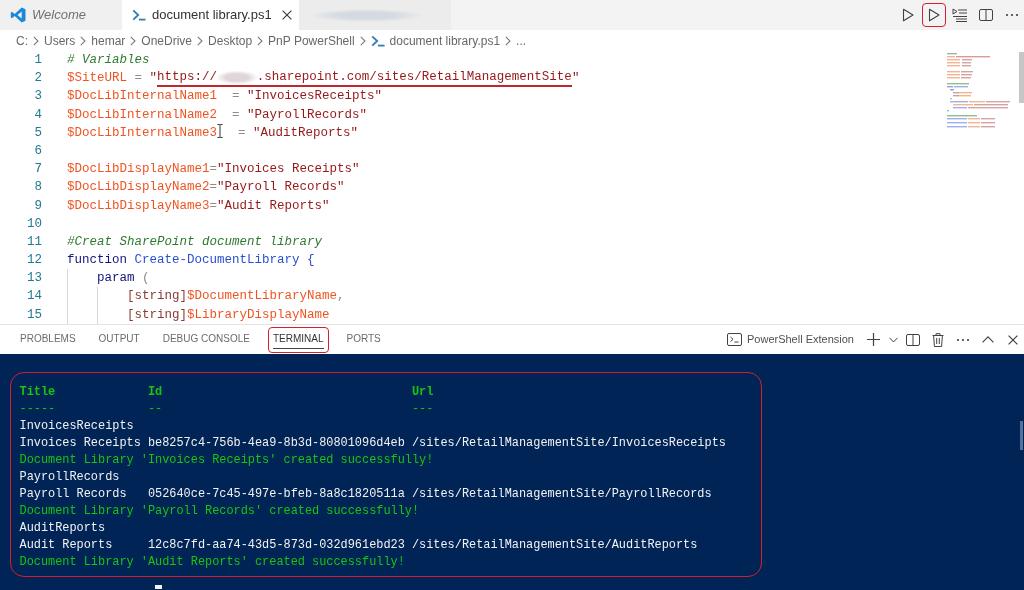  Describe the element at coordinates (34, 242) in the screenshot. I see `line-number: 11` at that location.